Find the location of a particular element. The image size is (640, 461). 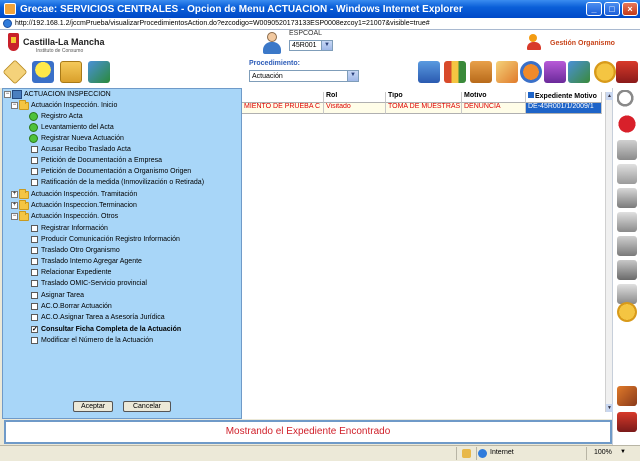

user-organism-select: 45R001 ▼ is located at coordinates (311, 45).